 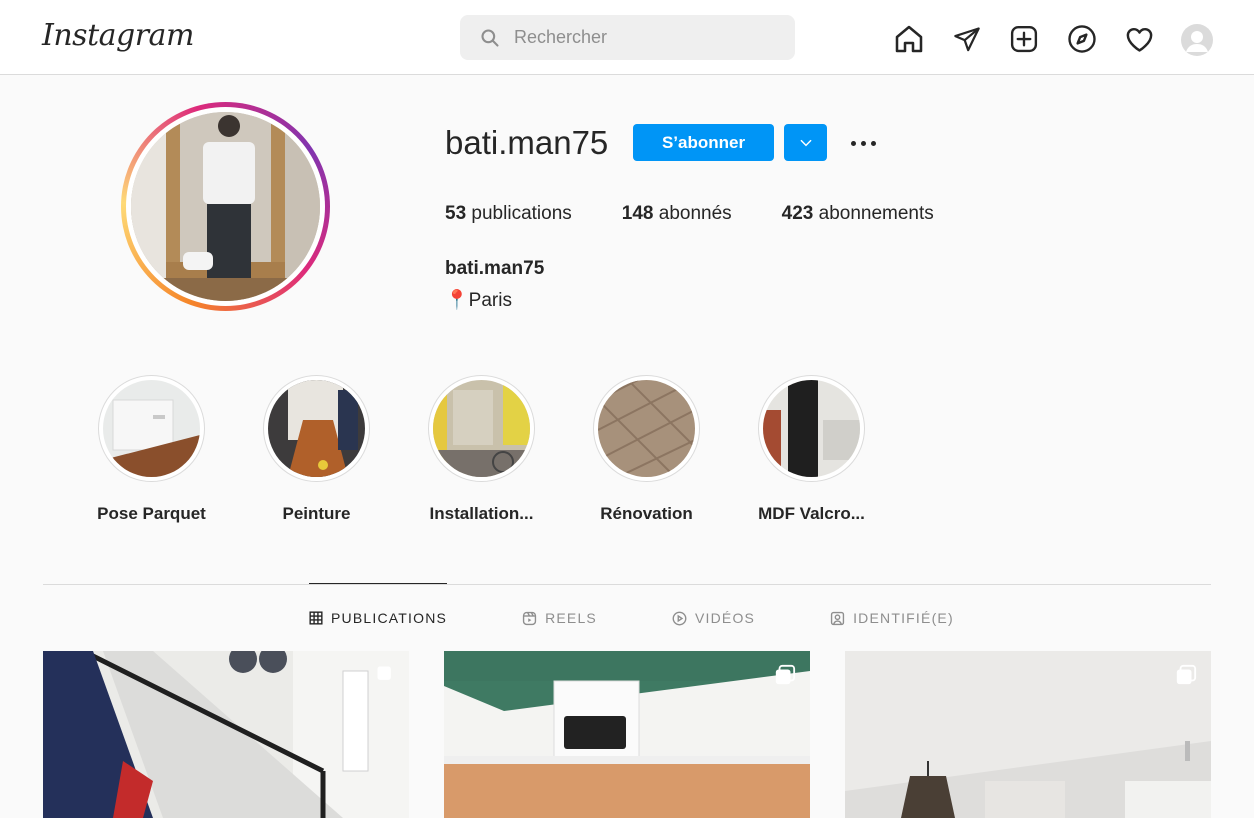 What do you see at coordinates (118, 35) in the screenshot?
I see `instagram-logo: Instagram` at bounding box center [118, 35].